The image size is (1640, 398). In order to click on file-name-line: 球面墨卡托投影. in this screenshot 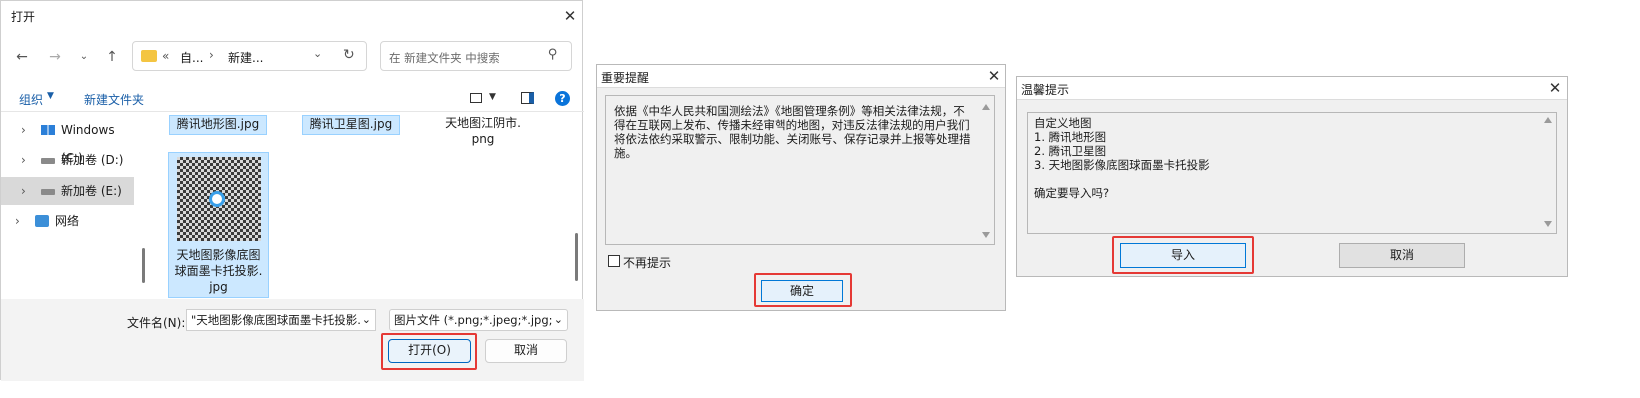, I will do `click(218, 271)`.